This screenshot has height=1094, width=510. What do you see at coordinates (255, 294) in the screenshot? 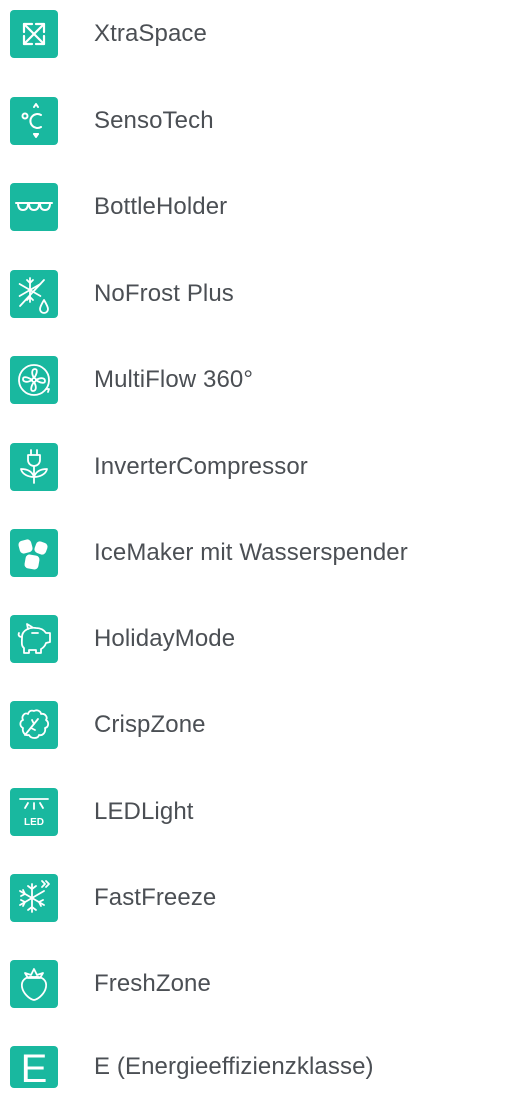
I see `feature-item-nofrost-plus: NoFrost Plus` at bounding box center [255, 294].